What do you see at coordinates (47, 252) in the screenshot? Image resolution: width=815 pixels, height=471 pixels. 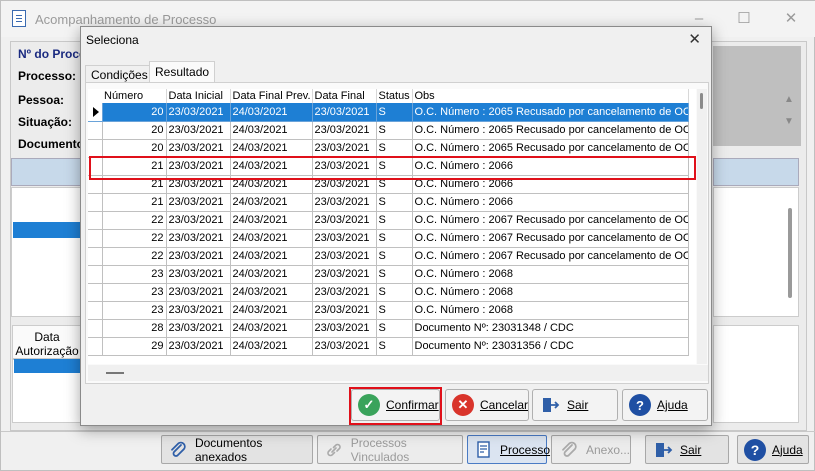 I see `background-list` at bounding box center [47, 252].